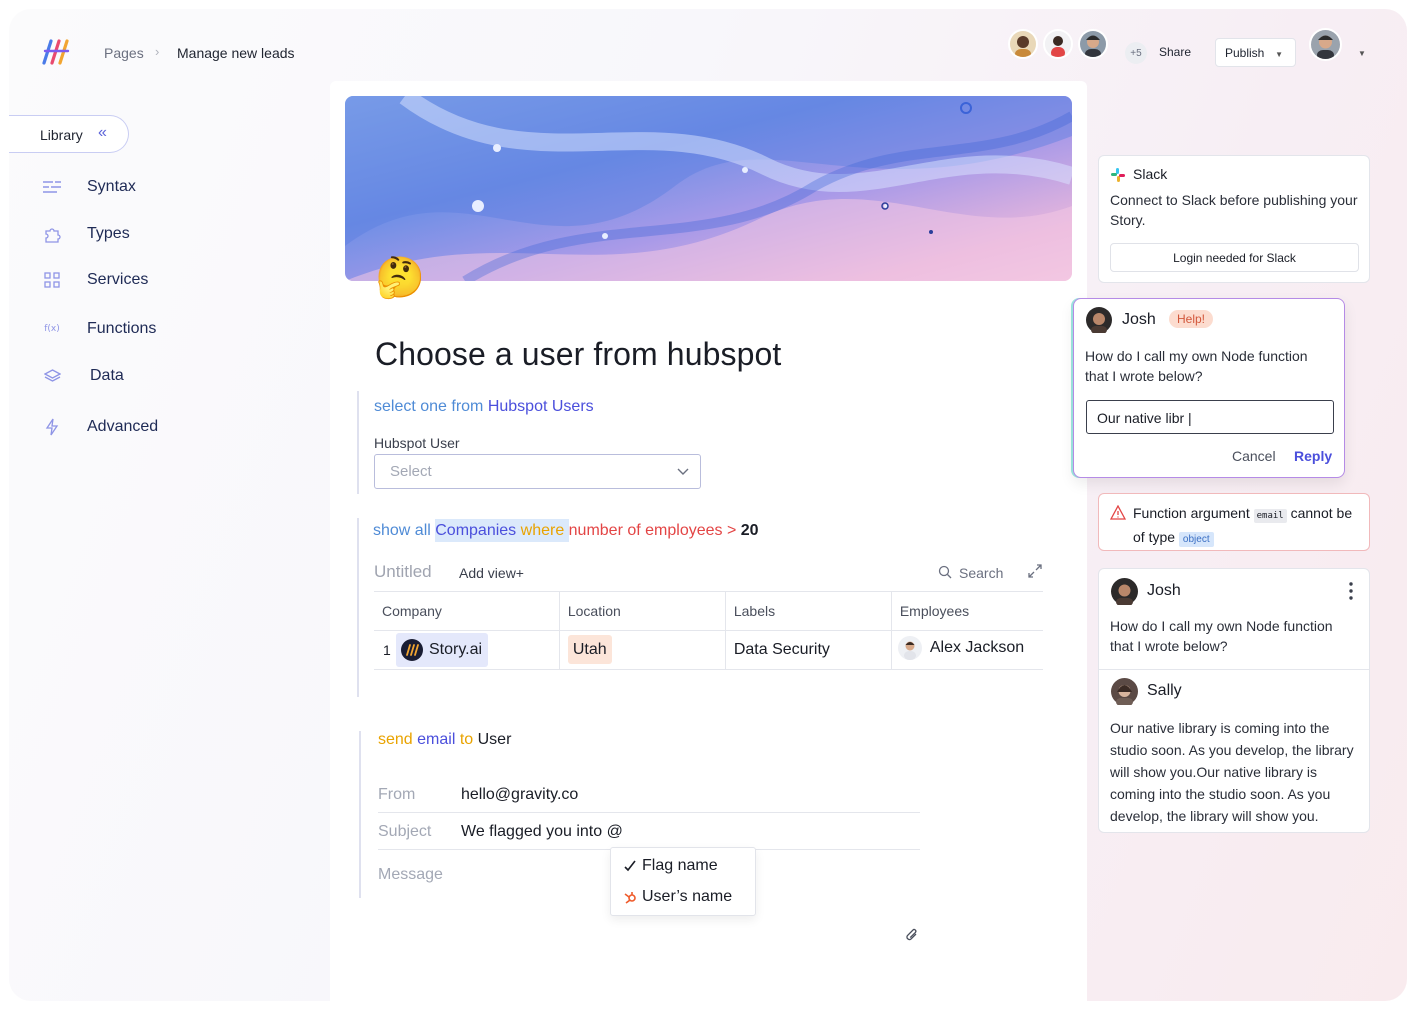  Describe the element at coordinates (642, 650) in the screenshot. I see `cell-location: Utah` at that location.